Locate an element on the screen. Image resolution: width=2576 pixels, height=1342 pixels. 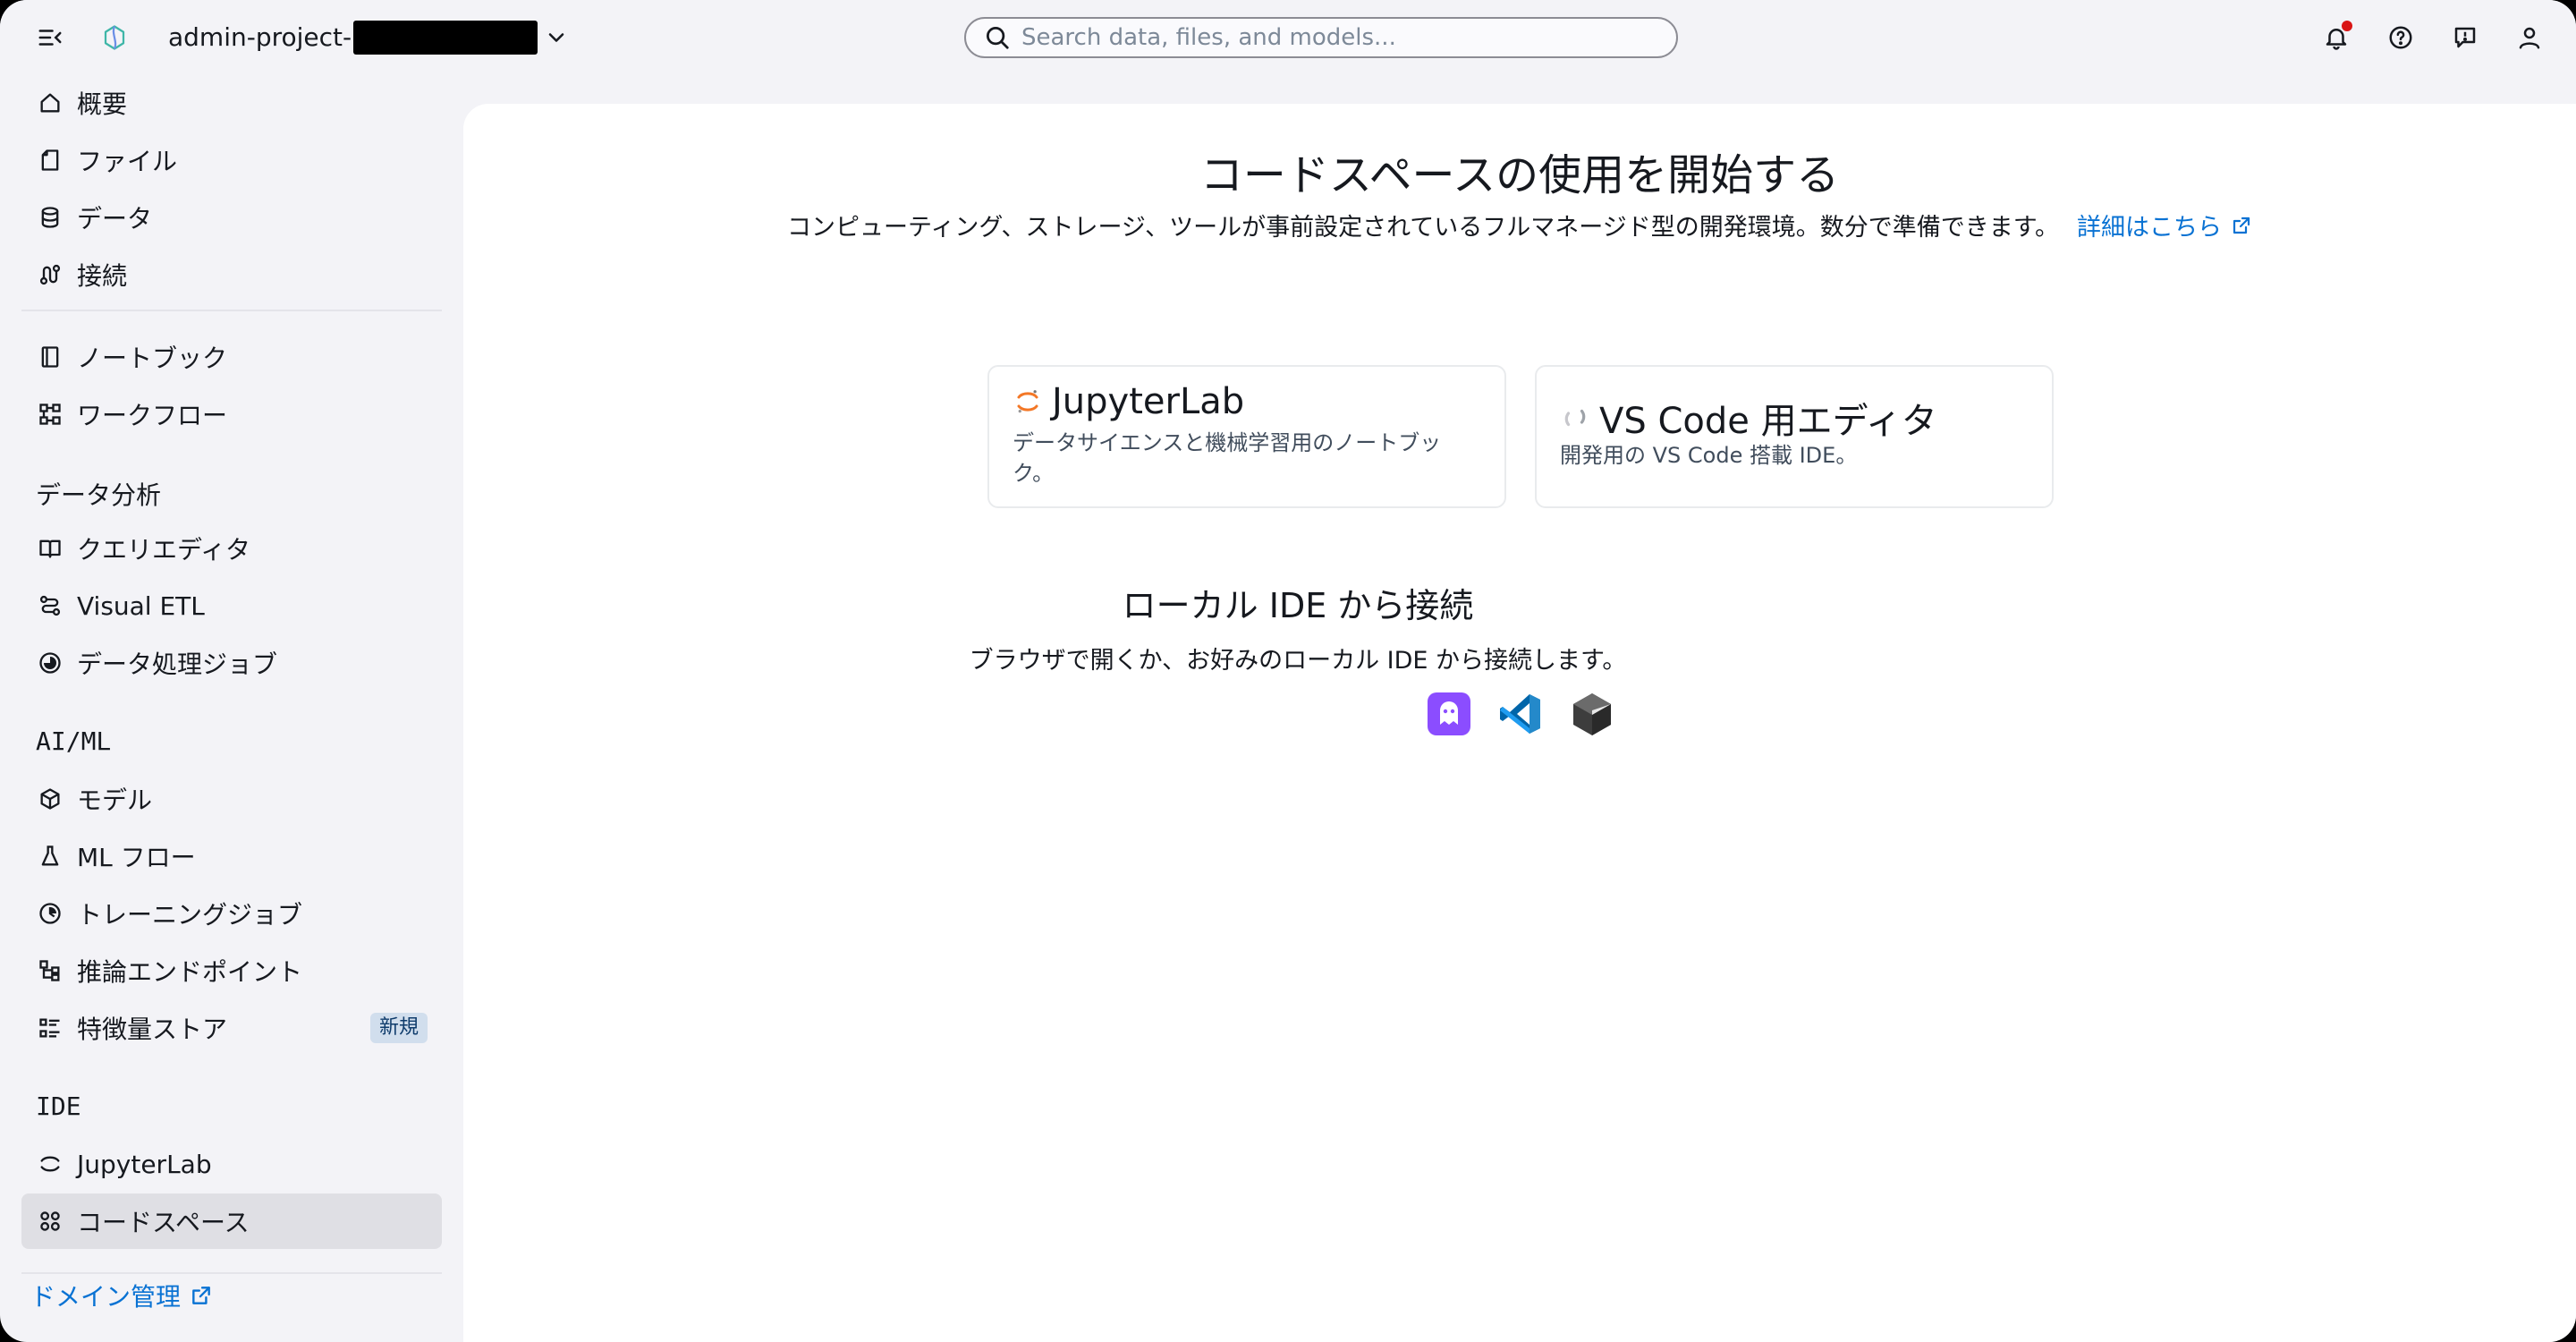
sidebar-item-training-jobs: トレーニングジョブ is located at coordinates (231, 914).